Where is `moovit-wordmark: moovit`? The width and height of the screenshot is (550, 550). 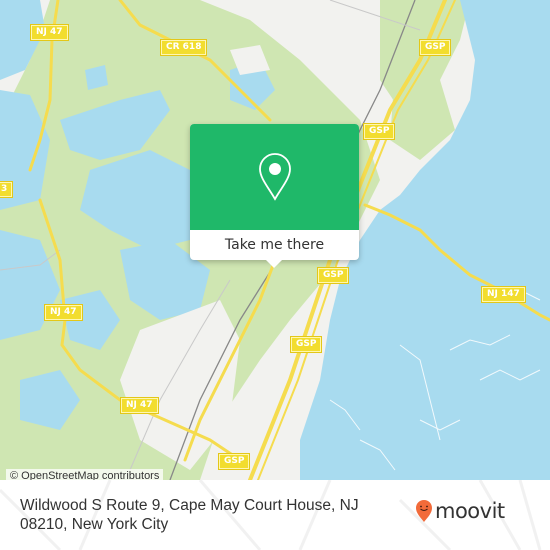
moovit-wordmark: moovit is located at coordinates (470, 511).